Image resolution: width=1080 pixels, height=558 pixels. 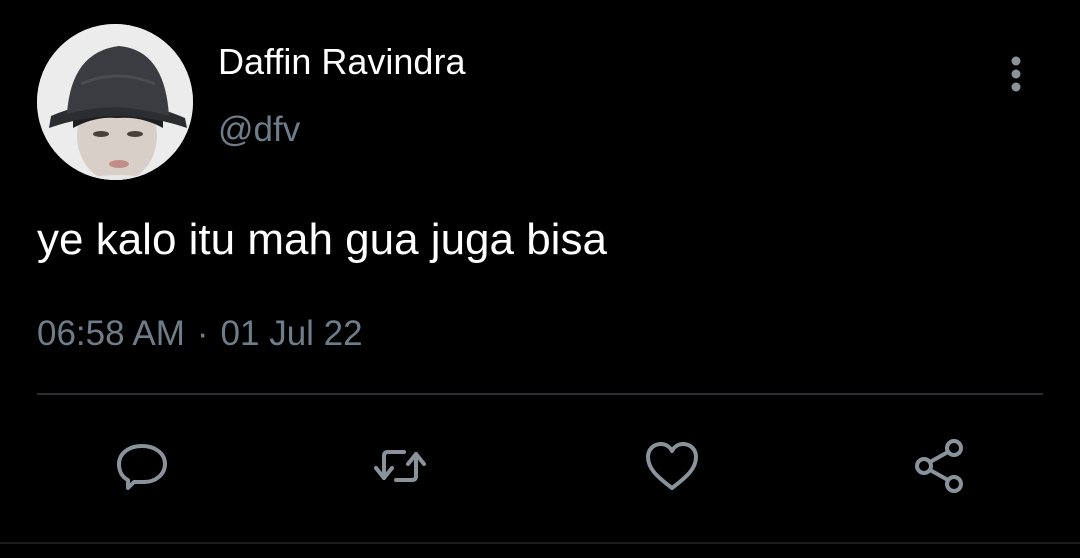 I want to click on more-vertical-icon, so click(x=1016, y=74).